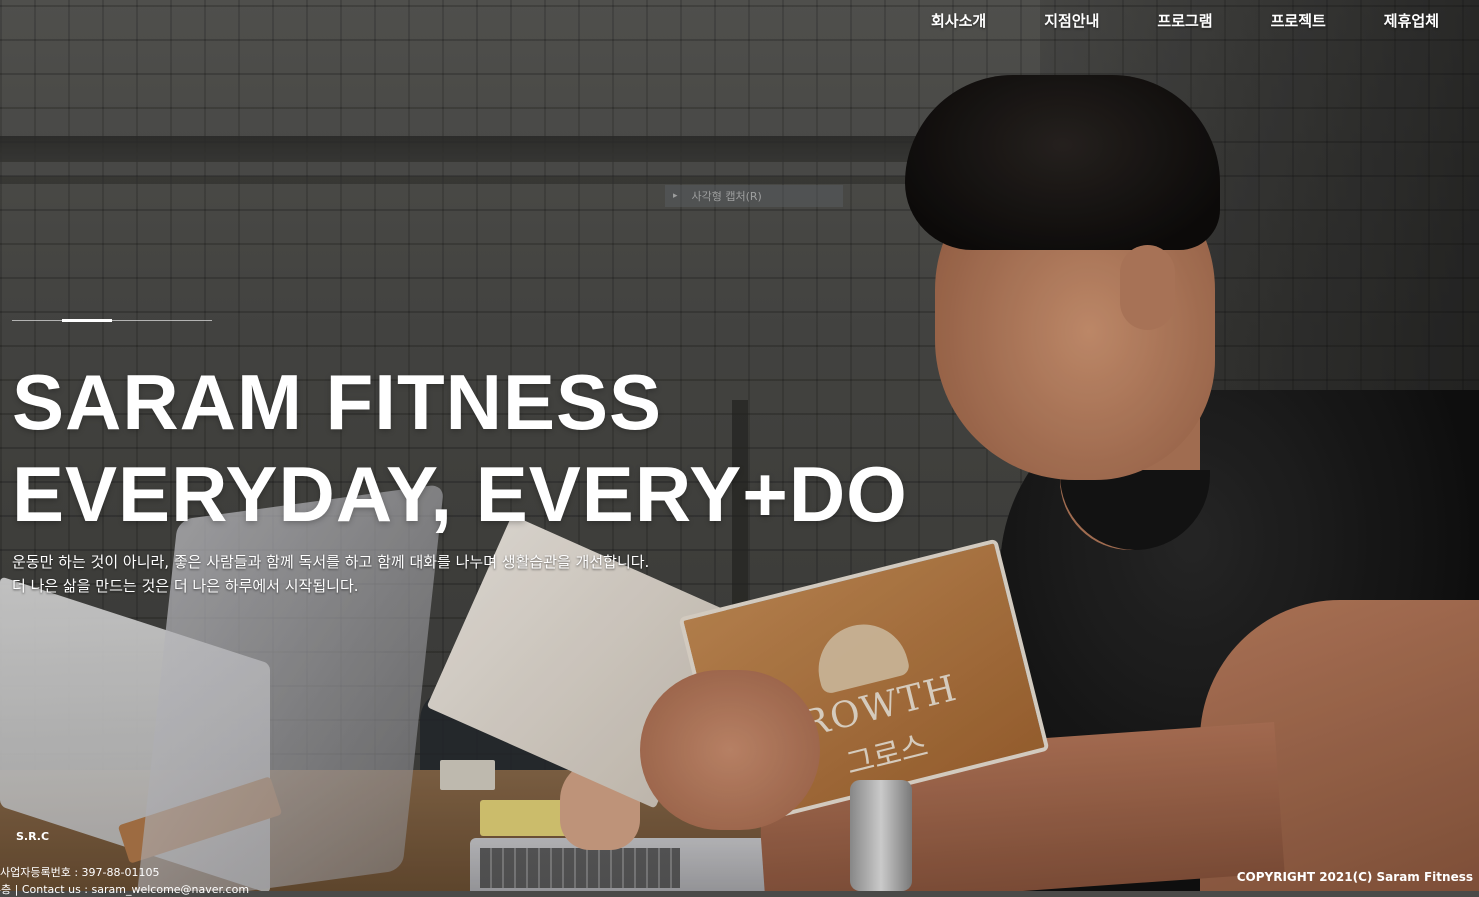 The height and width of the screenshot is (897, 1479). I want to click on nav-item-partners: 제휴업체, so click(1411, 20).